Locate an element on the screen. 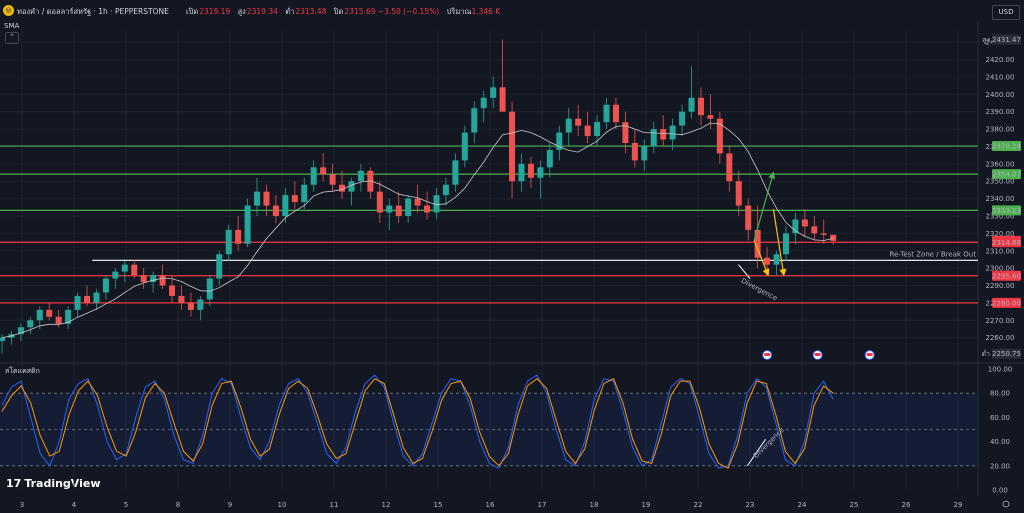  price-tag: 2314.88 is located at coordinates (1006, 242).